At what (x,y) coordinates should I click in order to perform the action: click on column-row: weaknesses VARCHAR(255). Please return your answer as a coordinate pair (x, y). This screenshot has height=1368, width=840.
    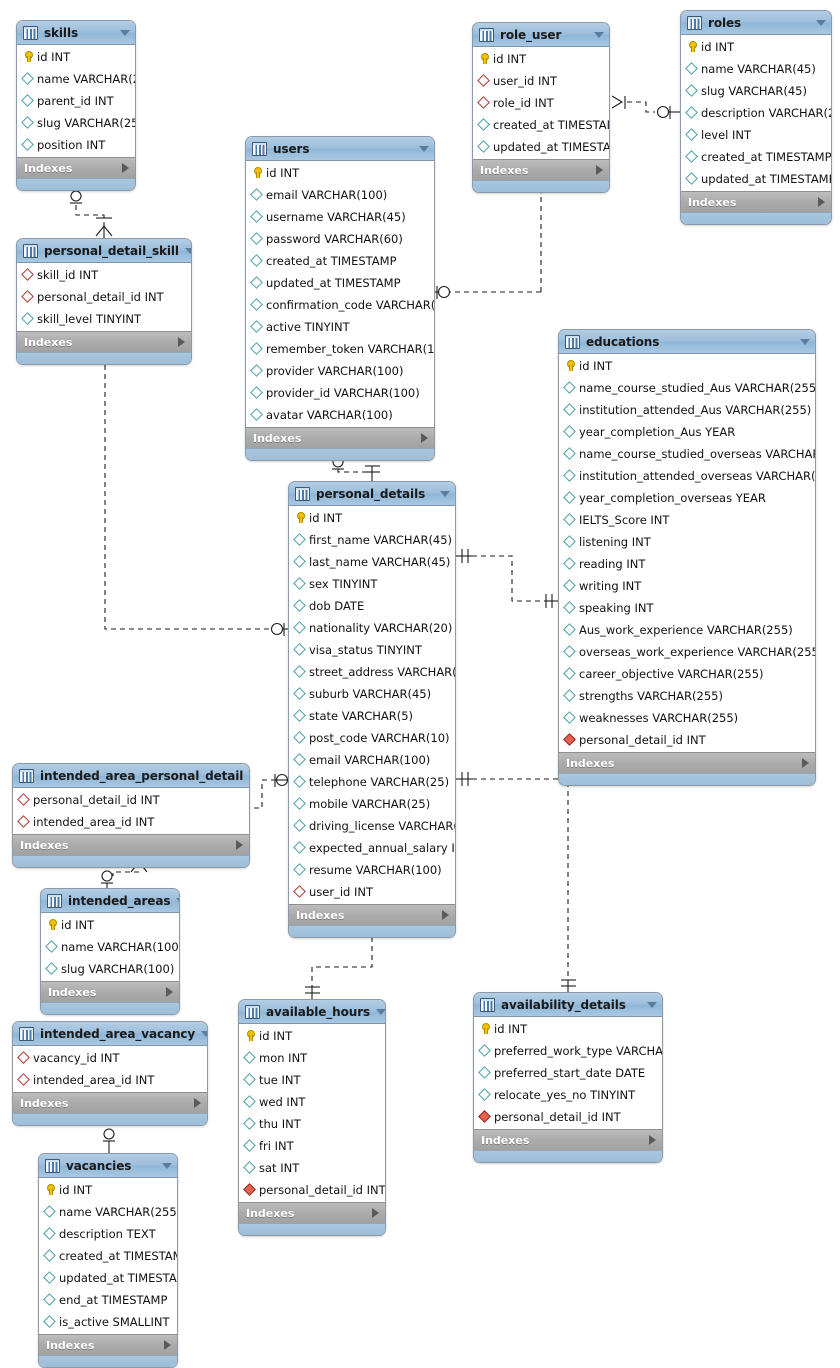
    Looking at the image, I should click on (687, 718).